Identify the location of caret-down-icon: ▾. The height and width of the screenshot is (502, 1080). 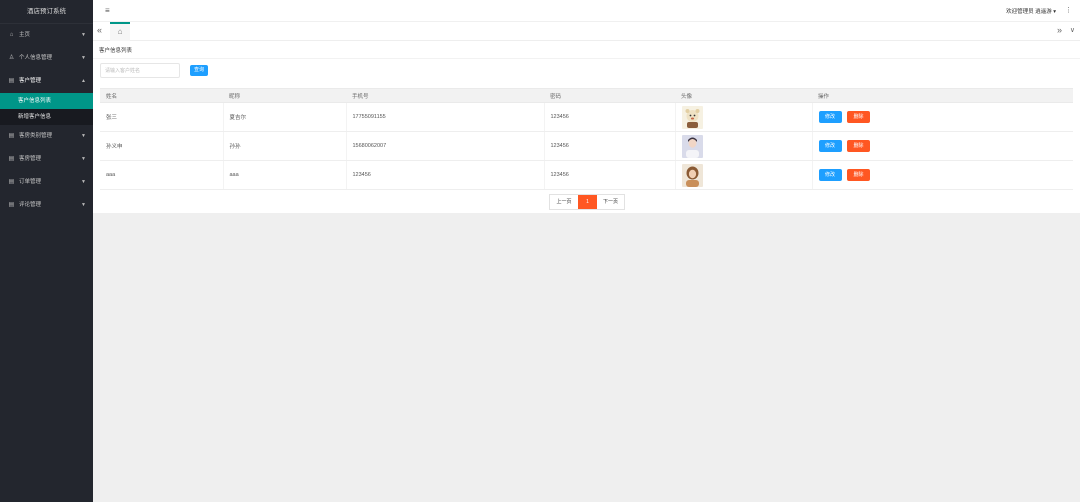
(1054, 12).